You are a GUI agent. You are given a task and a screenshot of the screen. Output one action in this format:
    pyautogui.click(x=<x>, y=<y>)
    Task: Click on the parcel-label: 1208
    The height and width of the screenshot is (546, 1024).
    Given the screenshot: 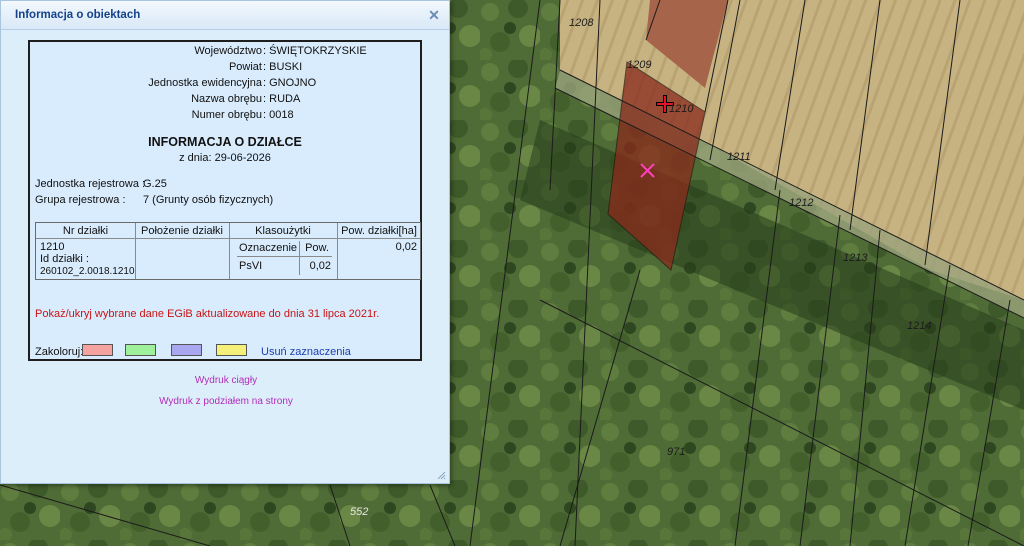 What is the action you would take?
    pyautogui.click(x=581, y=23)
    